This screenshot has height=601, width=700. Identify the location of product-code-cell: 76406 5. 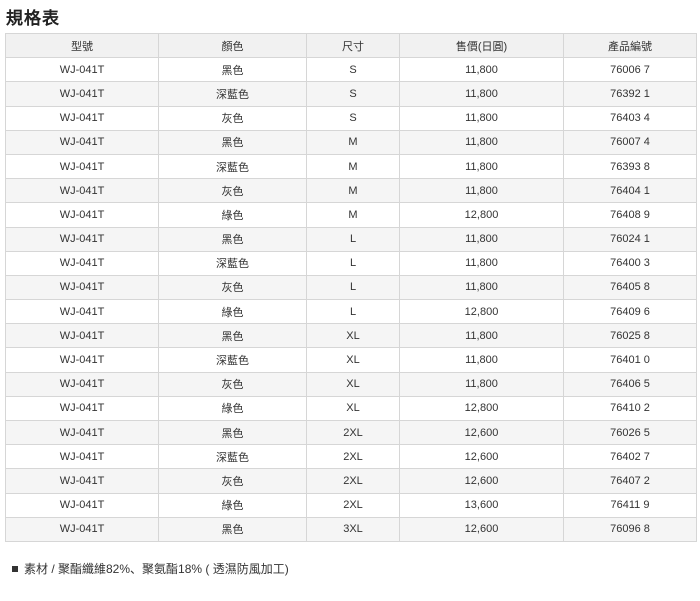
(630, 384).